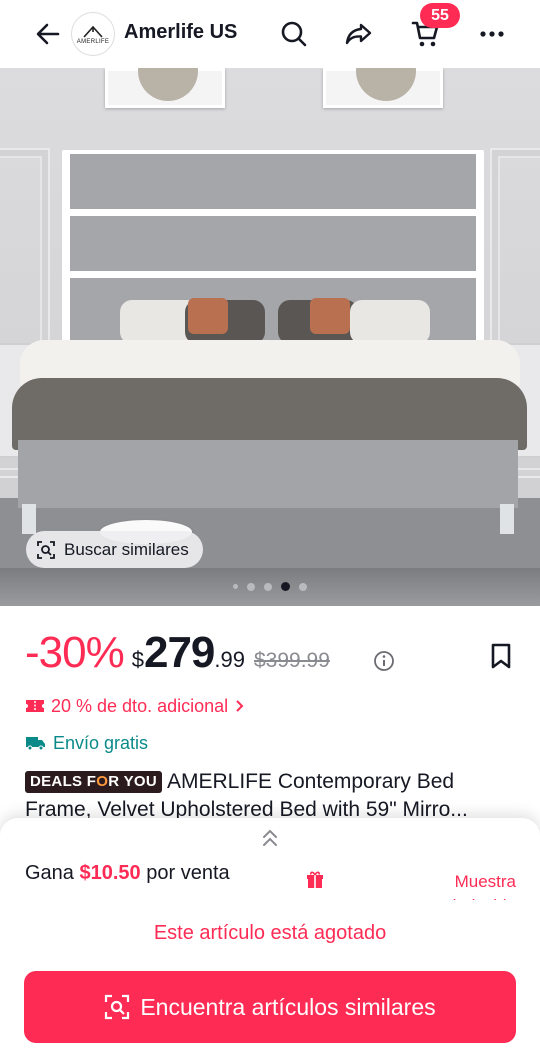 The image size is (540, 1061). What do you see at coordinates (268, 474) in the screenshot?
I see `bed-frame-base` at bounding box center [268, 474].